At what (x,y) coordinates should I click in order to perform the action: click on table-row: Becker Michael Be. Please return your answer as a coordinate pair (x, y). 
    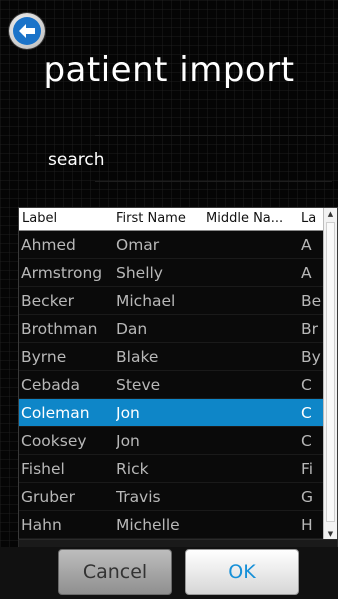
    Looking at the image, I should click on (171, 301).